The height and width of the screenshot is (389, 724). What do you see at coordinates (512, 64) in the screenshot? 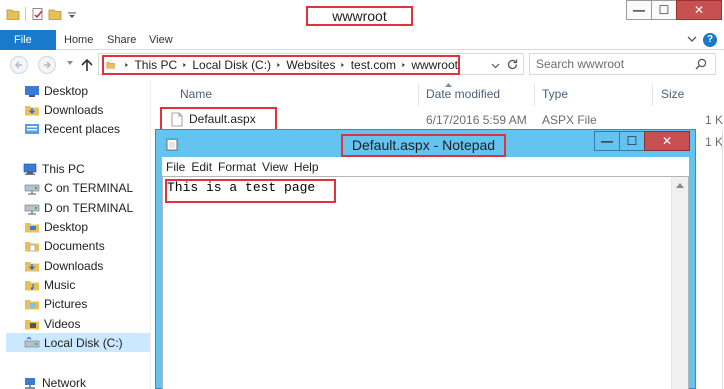
I see `refresh-icon` at bounding box center [512, 64].